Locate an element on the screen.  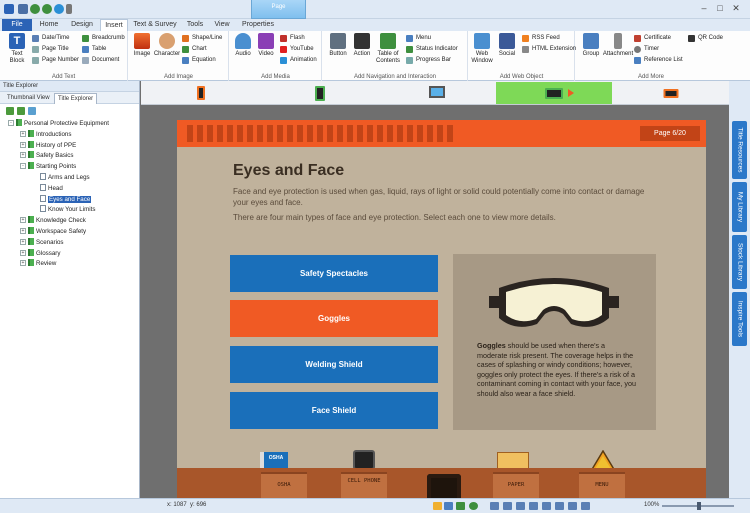
tree-node: Arms and Legs is located at coordinates (61, 178).